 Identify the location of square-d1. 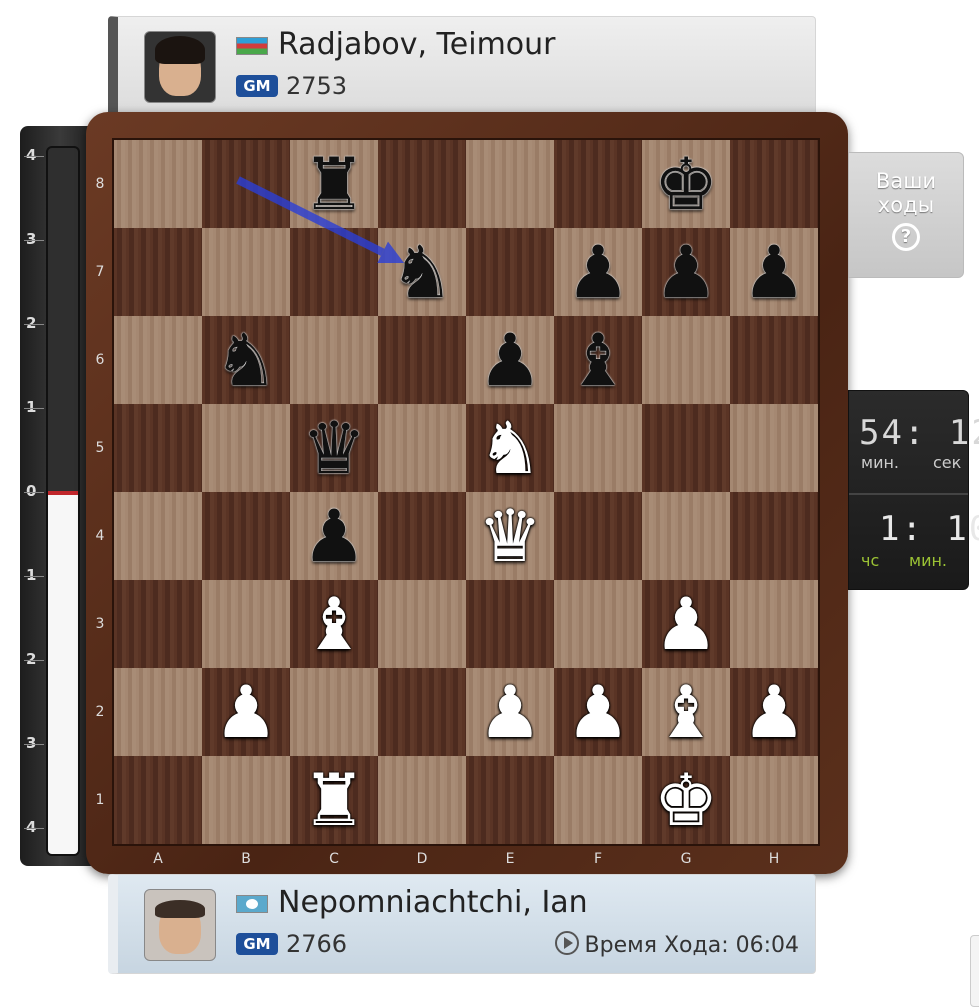
(422, 800).